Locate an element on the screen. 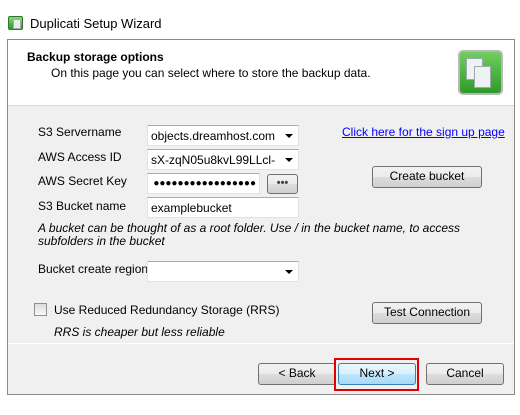 Image resolution: width=520 pixels, height=415 pixels. test-connection-button: Test Connection is located at coordinates (427, 313).